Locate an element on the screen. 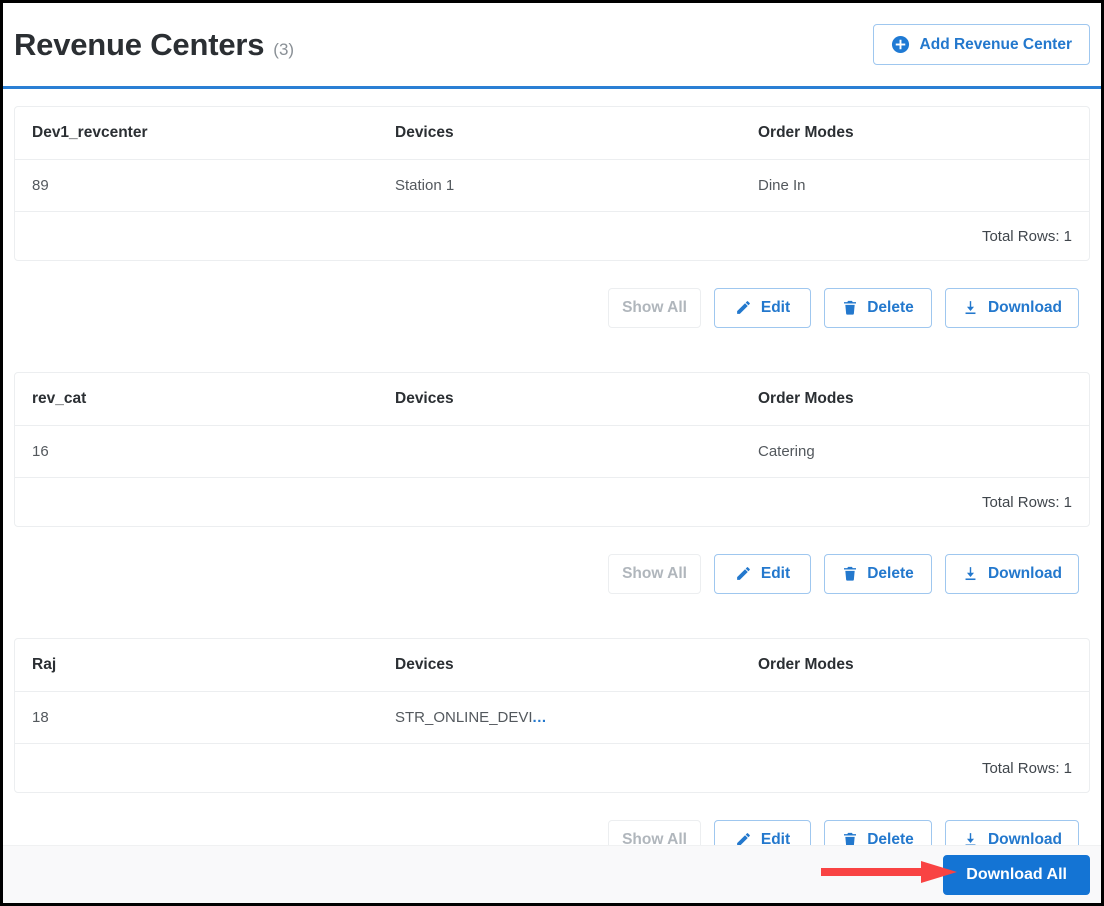 Image resolution: width=1104 pixels, height=906 pixels. cell-devices-text: Station 1 is located at coordinates (425, 185).